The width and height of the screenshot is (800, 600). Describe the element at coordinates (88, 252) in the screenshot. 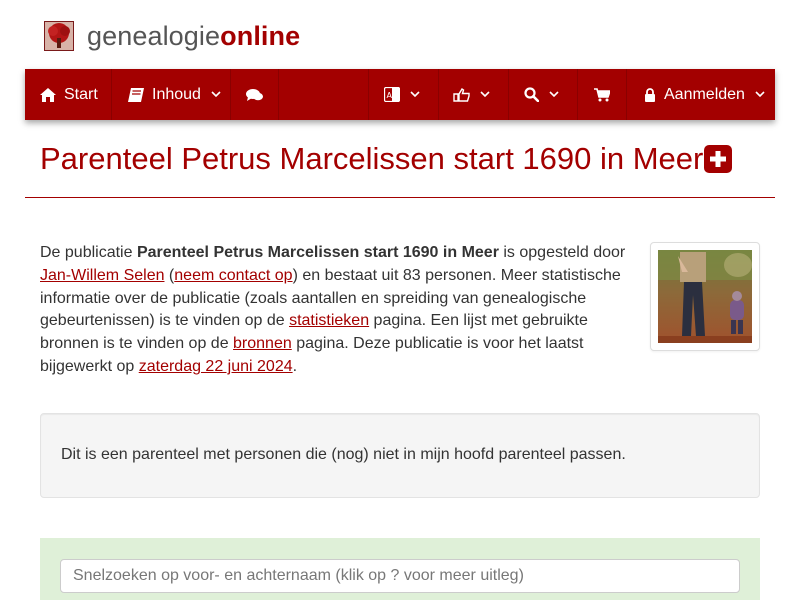

I see `intro-text-1: De publicatie` at that location.